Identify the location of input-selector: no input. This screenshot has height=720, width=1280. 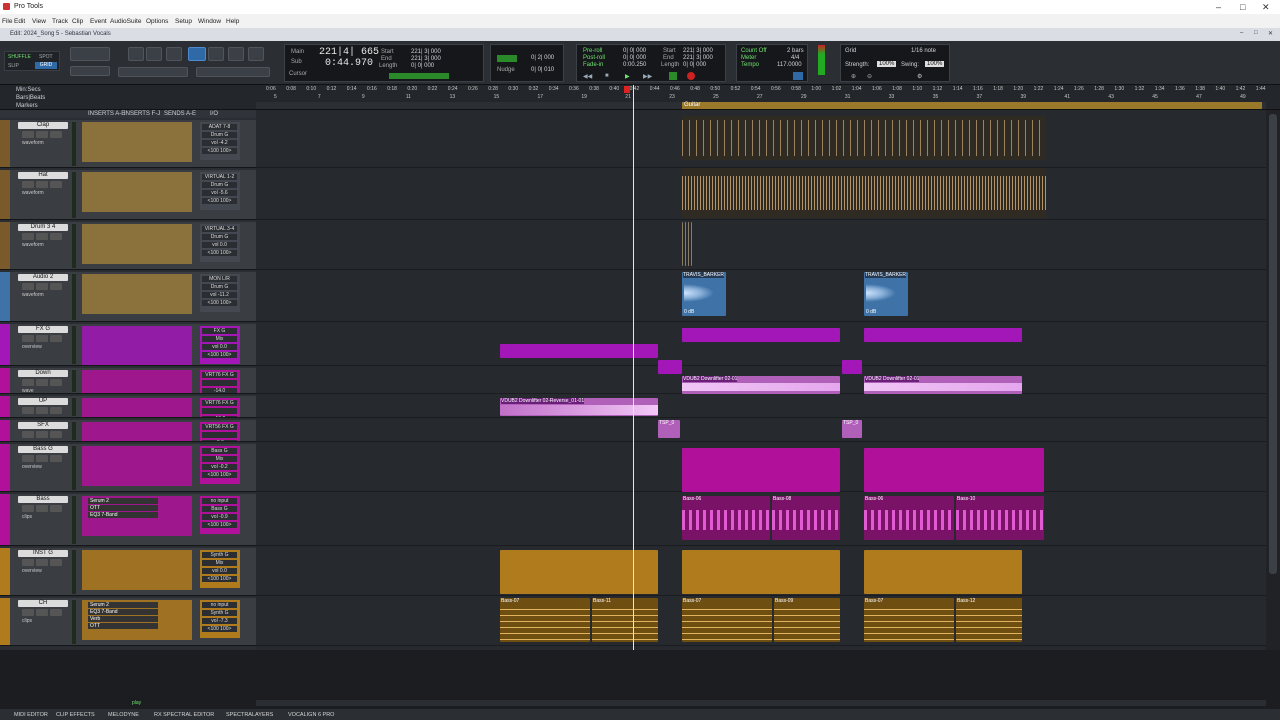
(219, 605).